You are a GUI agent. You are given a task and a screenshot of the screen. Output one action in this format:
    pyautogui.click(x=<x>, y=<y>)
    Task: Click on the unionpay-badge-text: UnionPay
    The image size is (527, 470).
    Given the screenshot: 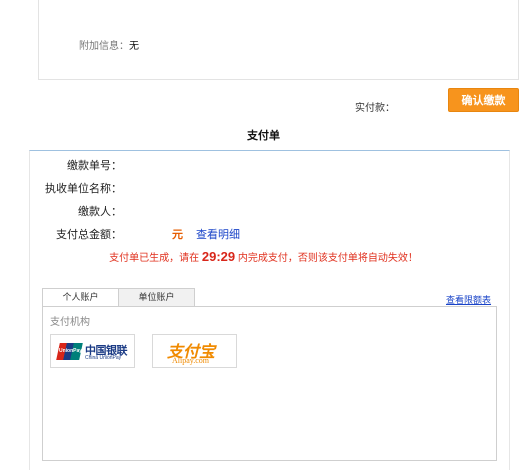 What is the action you would take?
    pyautogui.click(x=71, y=351)
    